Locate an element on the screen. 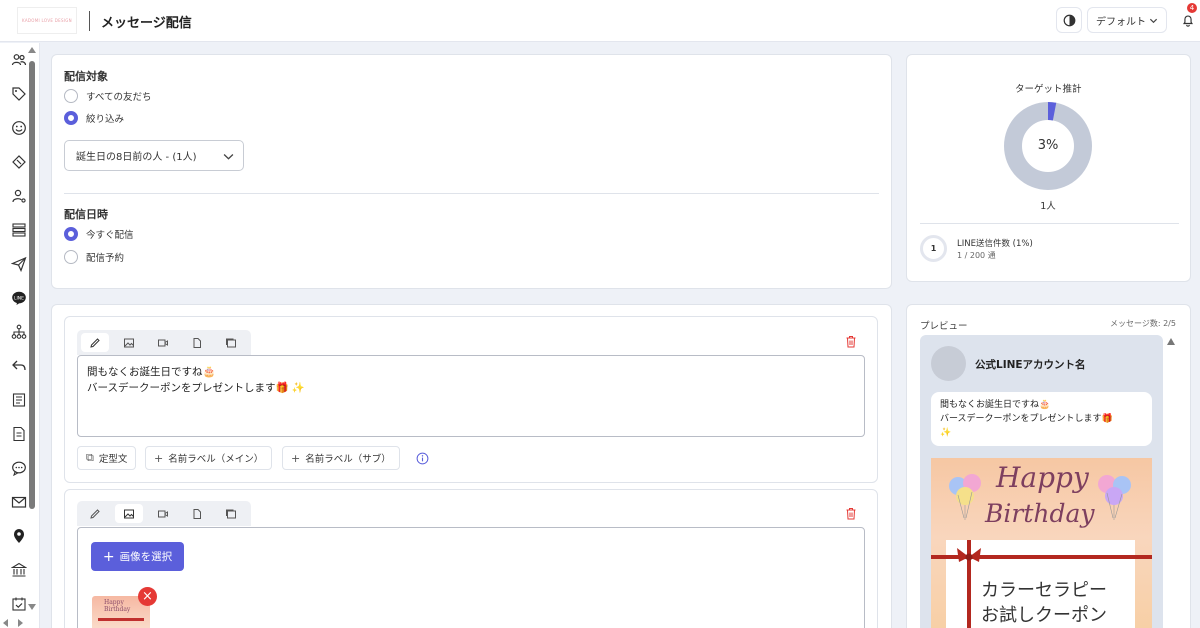  thumb-ribbon is located at coordinates (121, 619).